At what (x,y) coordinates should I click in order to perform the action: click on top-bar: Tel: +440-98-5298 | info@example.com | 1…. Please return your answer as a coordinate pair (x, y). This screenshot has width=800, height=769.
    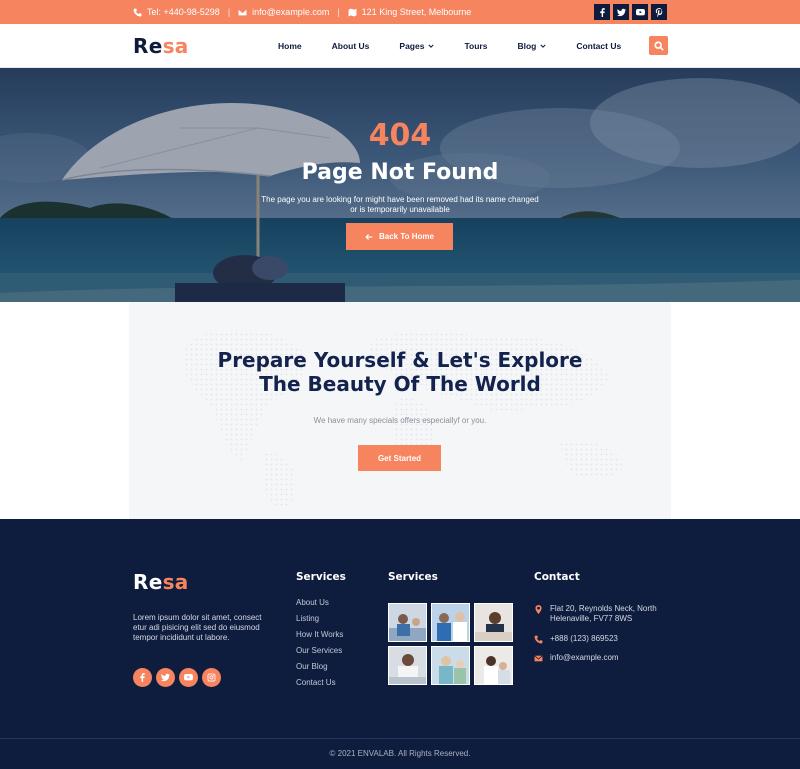
    Looking at the image, I should click on (400, 12).